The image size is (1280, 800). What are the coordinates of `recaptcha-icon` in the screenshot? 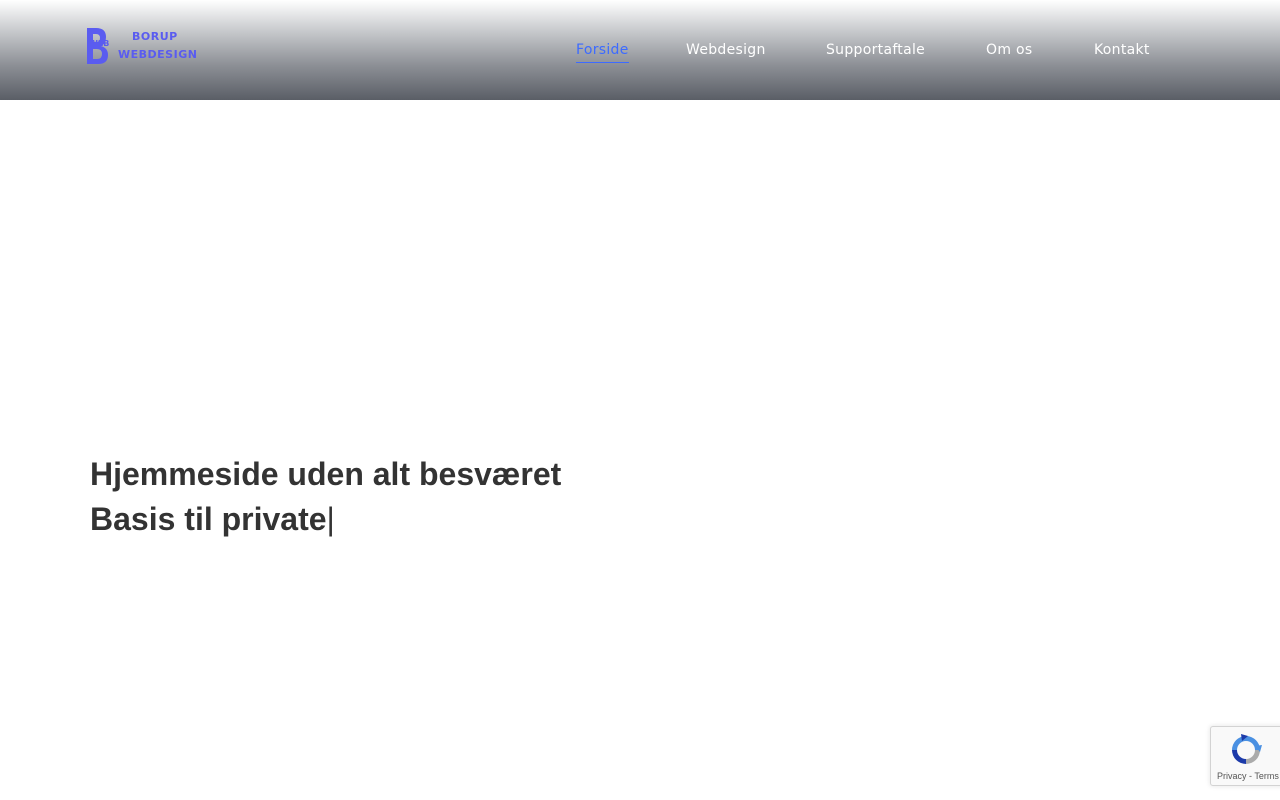 It's located at (1247, 749).